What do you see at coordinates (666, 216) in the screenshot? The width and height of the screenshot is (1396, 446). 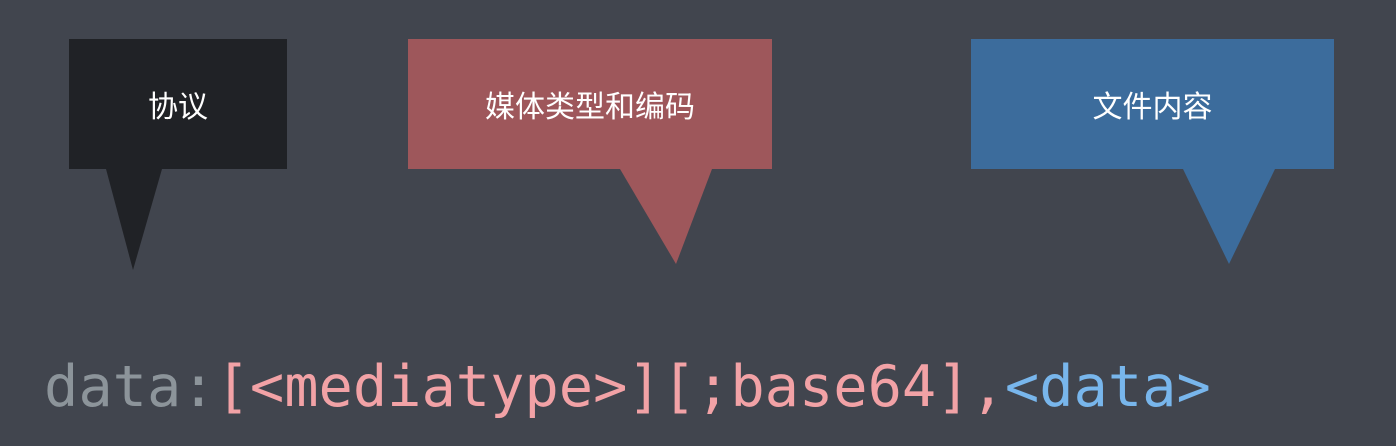 I see `mediatype-callout-tail` at bounding box center [666, 216].